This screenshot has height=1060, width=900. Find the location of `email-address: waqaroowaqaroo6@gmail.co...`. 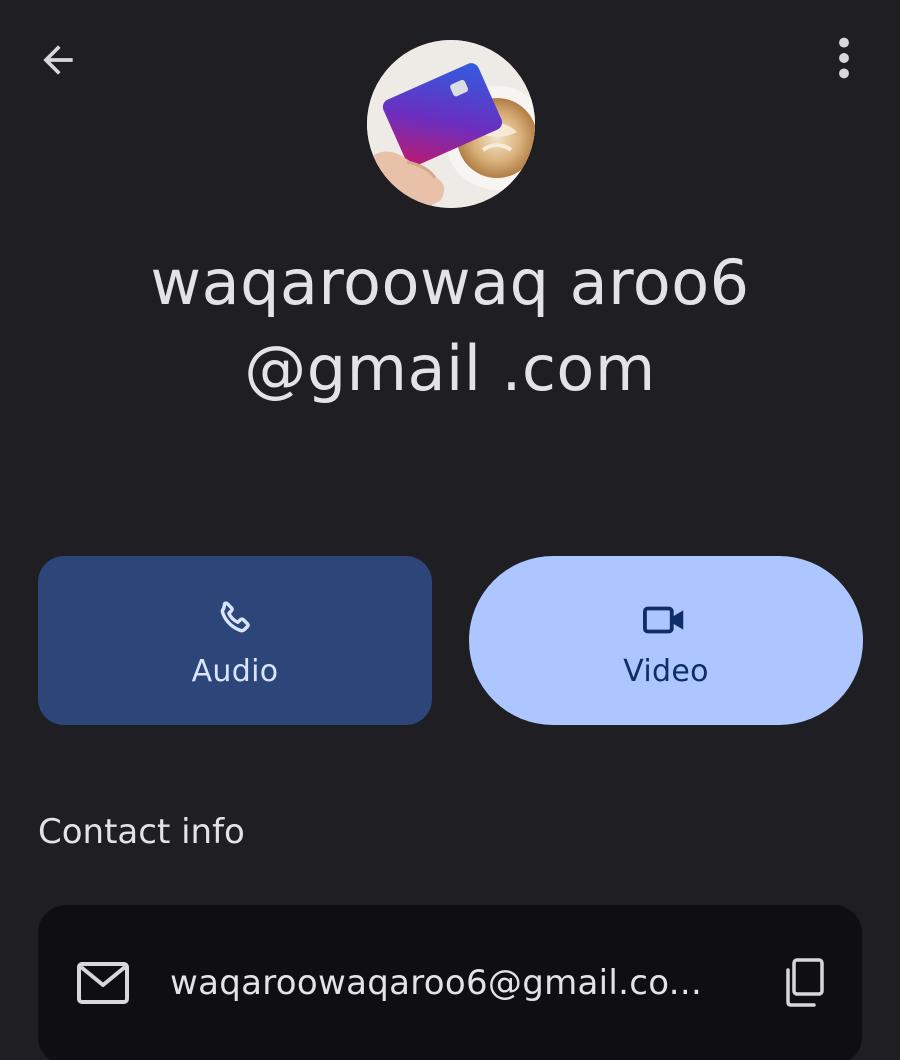

email-address: waqaroowaqaroo6@gmail.co... is located at coordinates (436, 983).